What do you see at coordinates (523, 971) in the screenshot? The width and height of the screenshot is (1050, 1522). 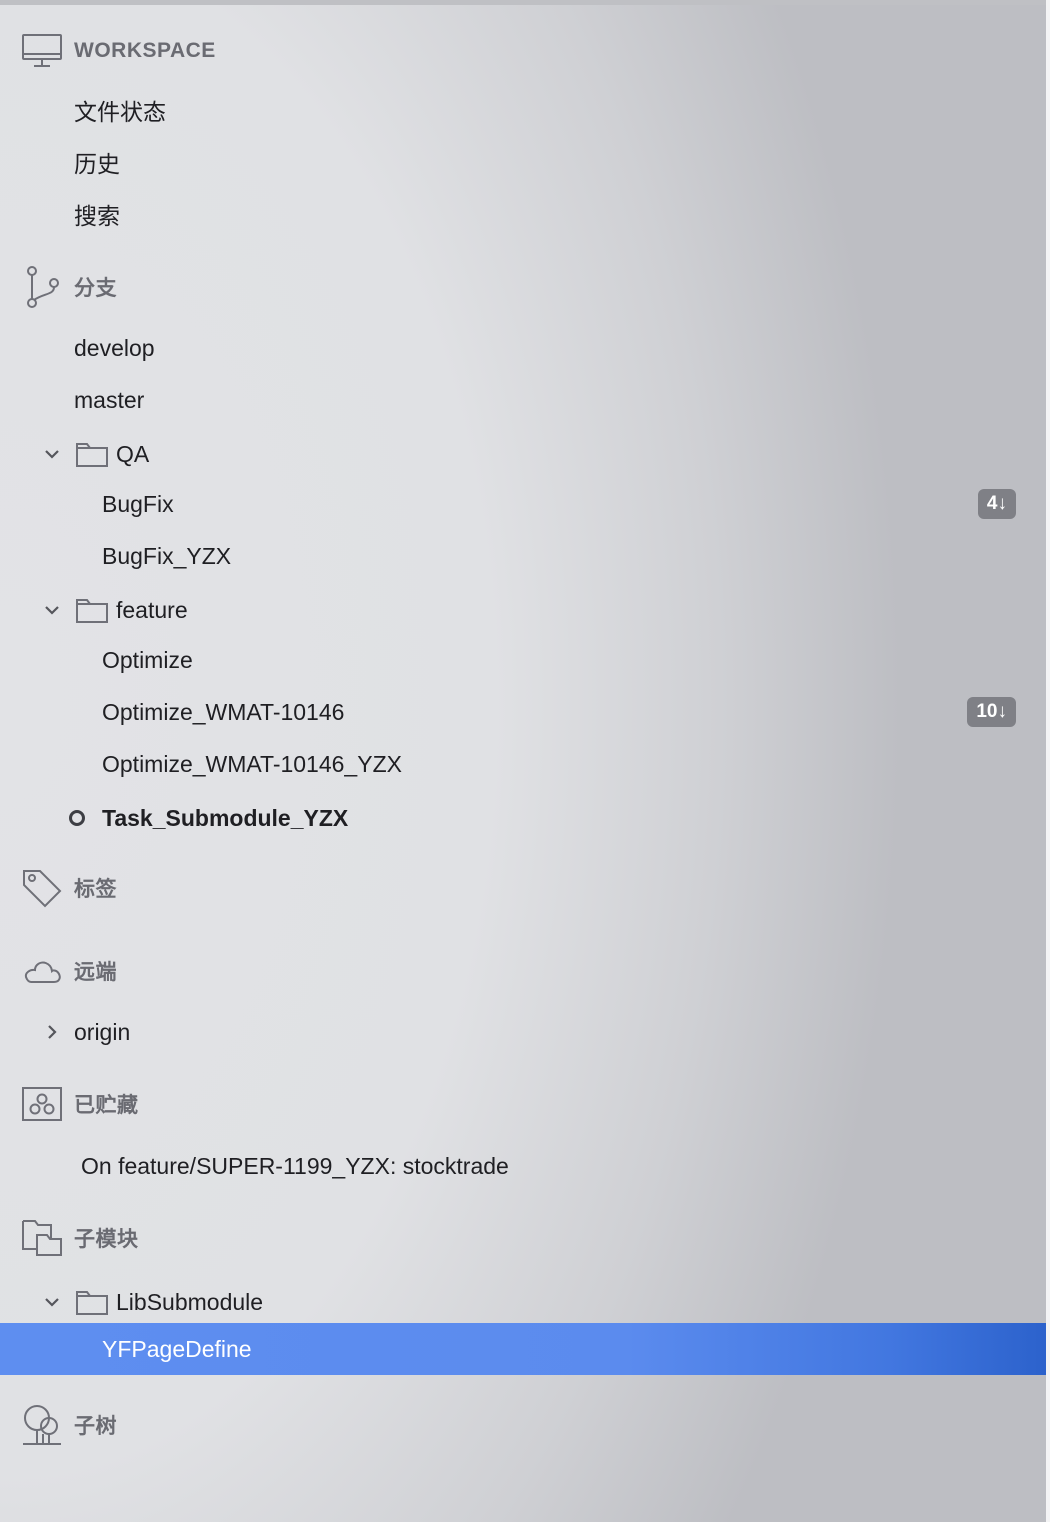 I see `section-remotes: 远端` at bounding box center [523, 971].